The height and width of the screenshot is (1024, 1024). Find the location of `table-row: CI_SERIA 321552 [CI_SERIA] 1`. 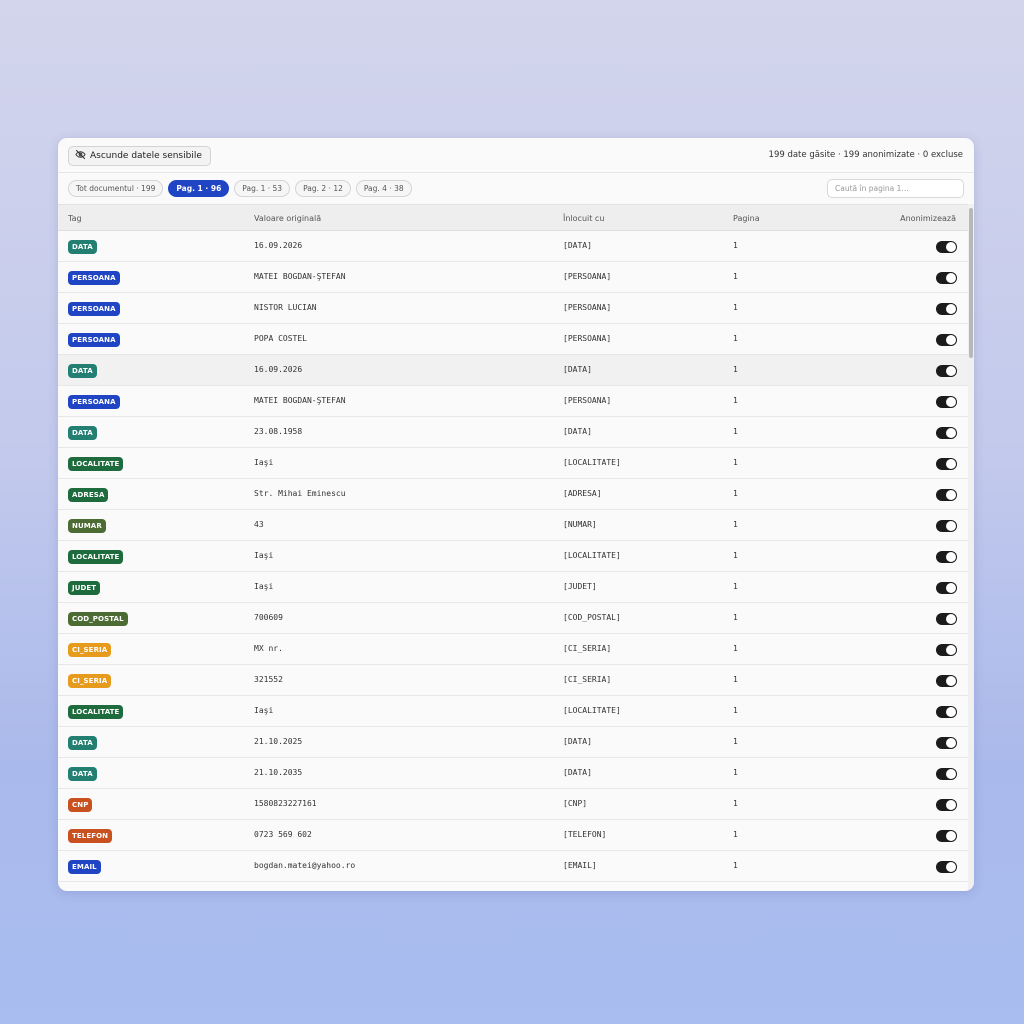

table-row: CI_SERIA 321552 [CI_SERIA] 1 is located at coordinates (513, 680).